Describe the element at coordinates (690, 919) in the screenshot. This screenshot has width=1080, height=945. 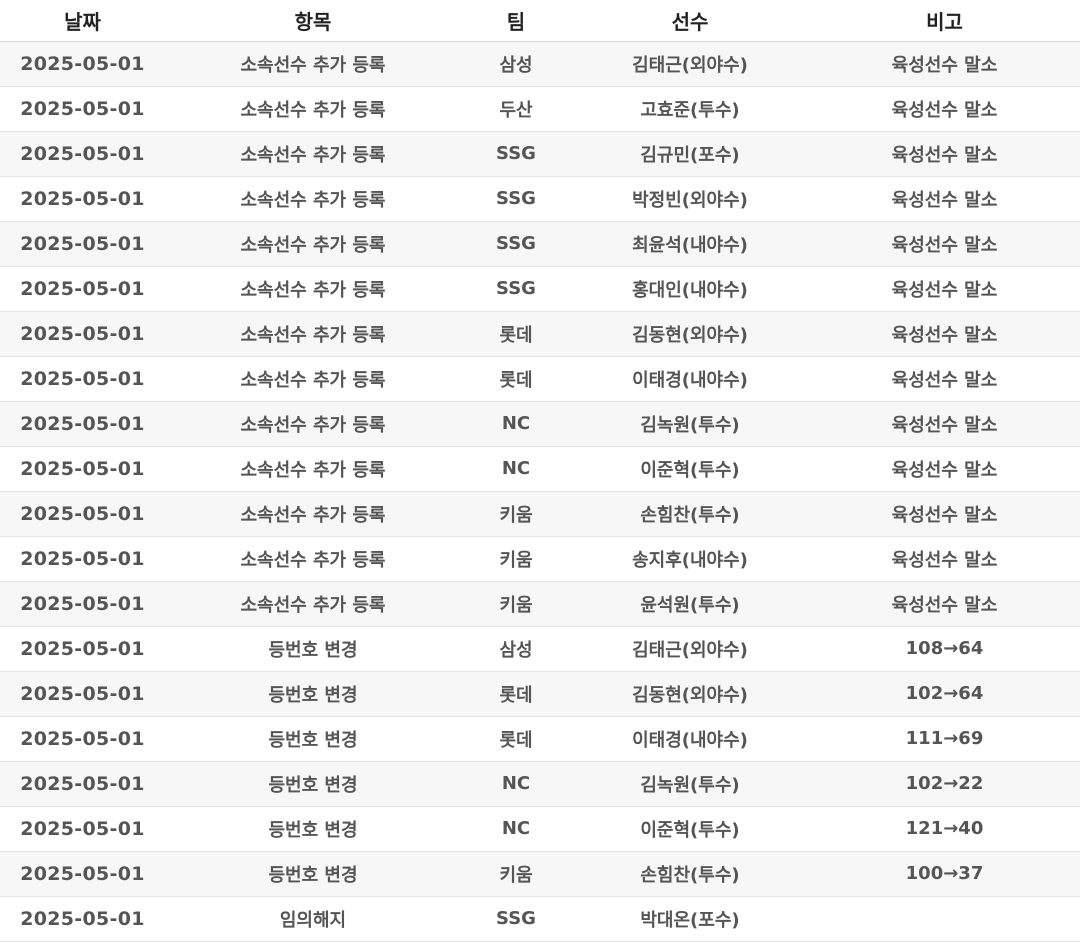
I see `cell-player: 박대온(포수)` at that location.